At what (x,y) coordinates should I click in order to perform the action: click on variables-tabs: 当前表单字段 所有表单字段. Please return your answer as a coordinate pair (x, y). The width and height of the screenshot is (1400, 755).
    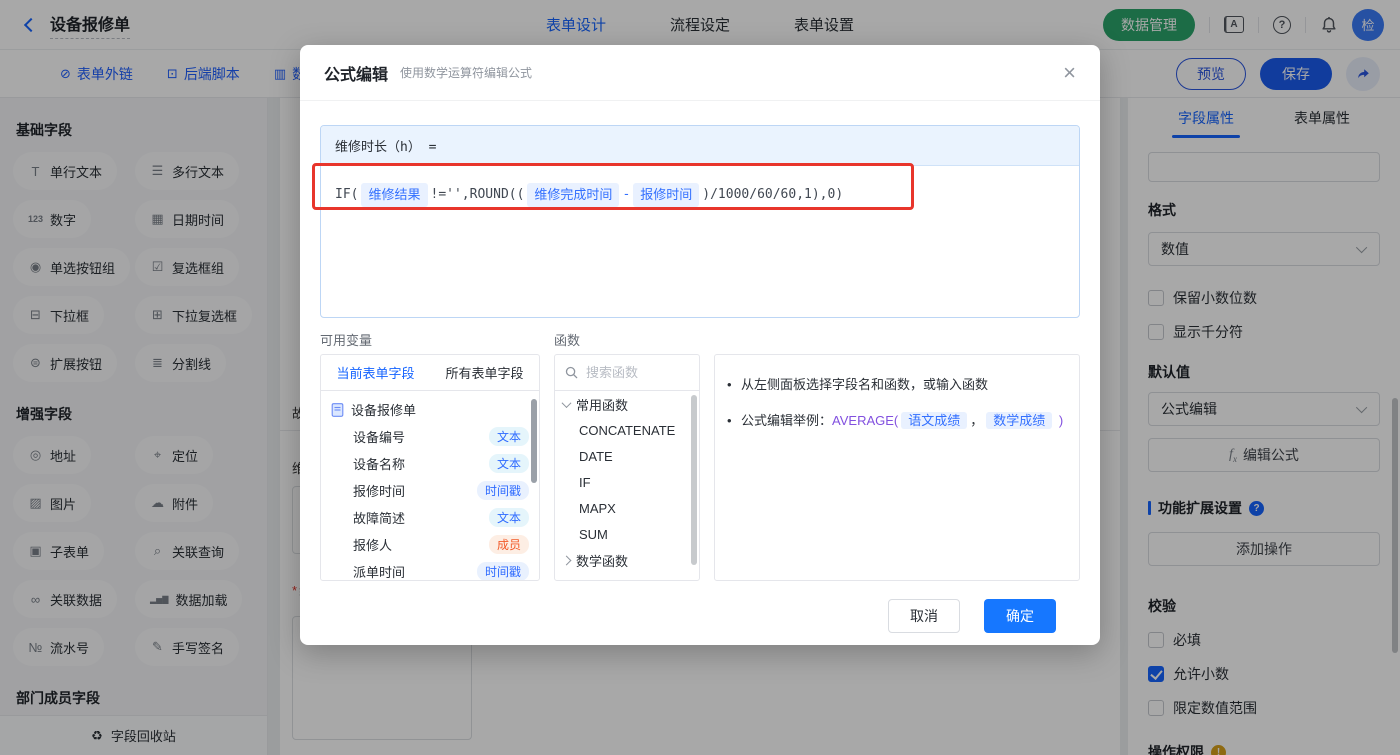
    Looking at the image, I should click on (430, 373).